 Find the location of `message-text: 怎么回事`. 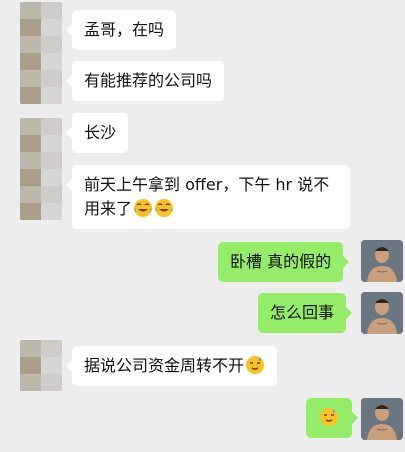

message-text: 怎么回事 is located at coordinates (302, 312).